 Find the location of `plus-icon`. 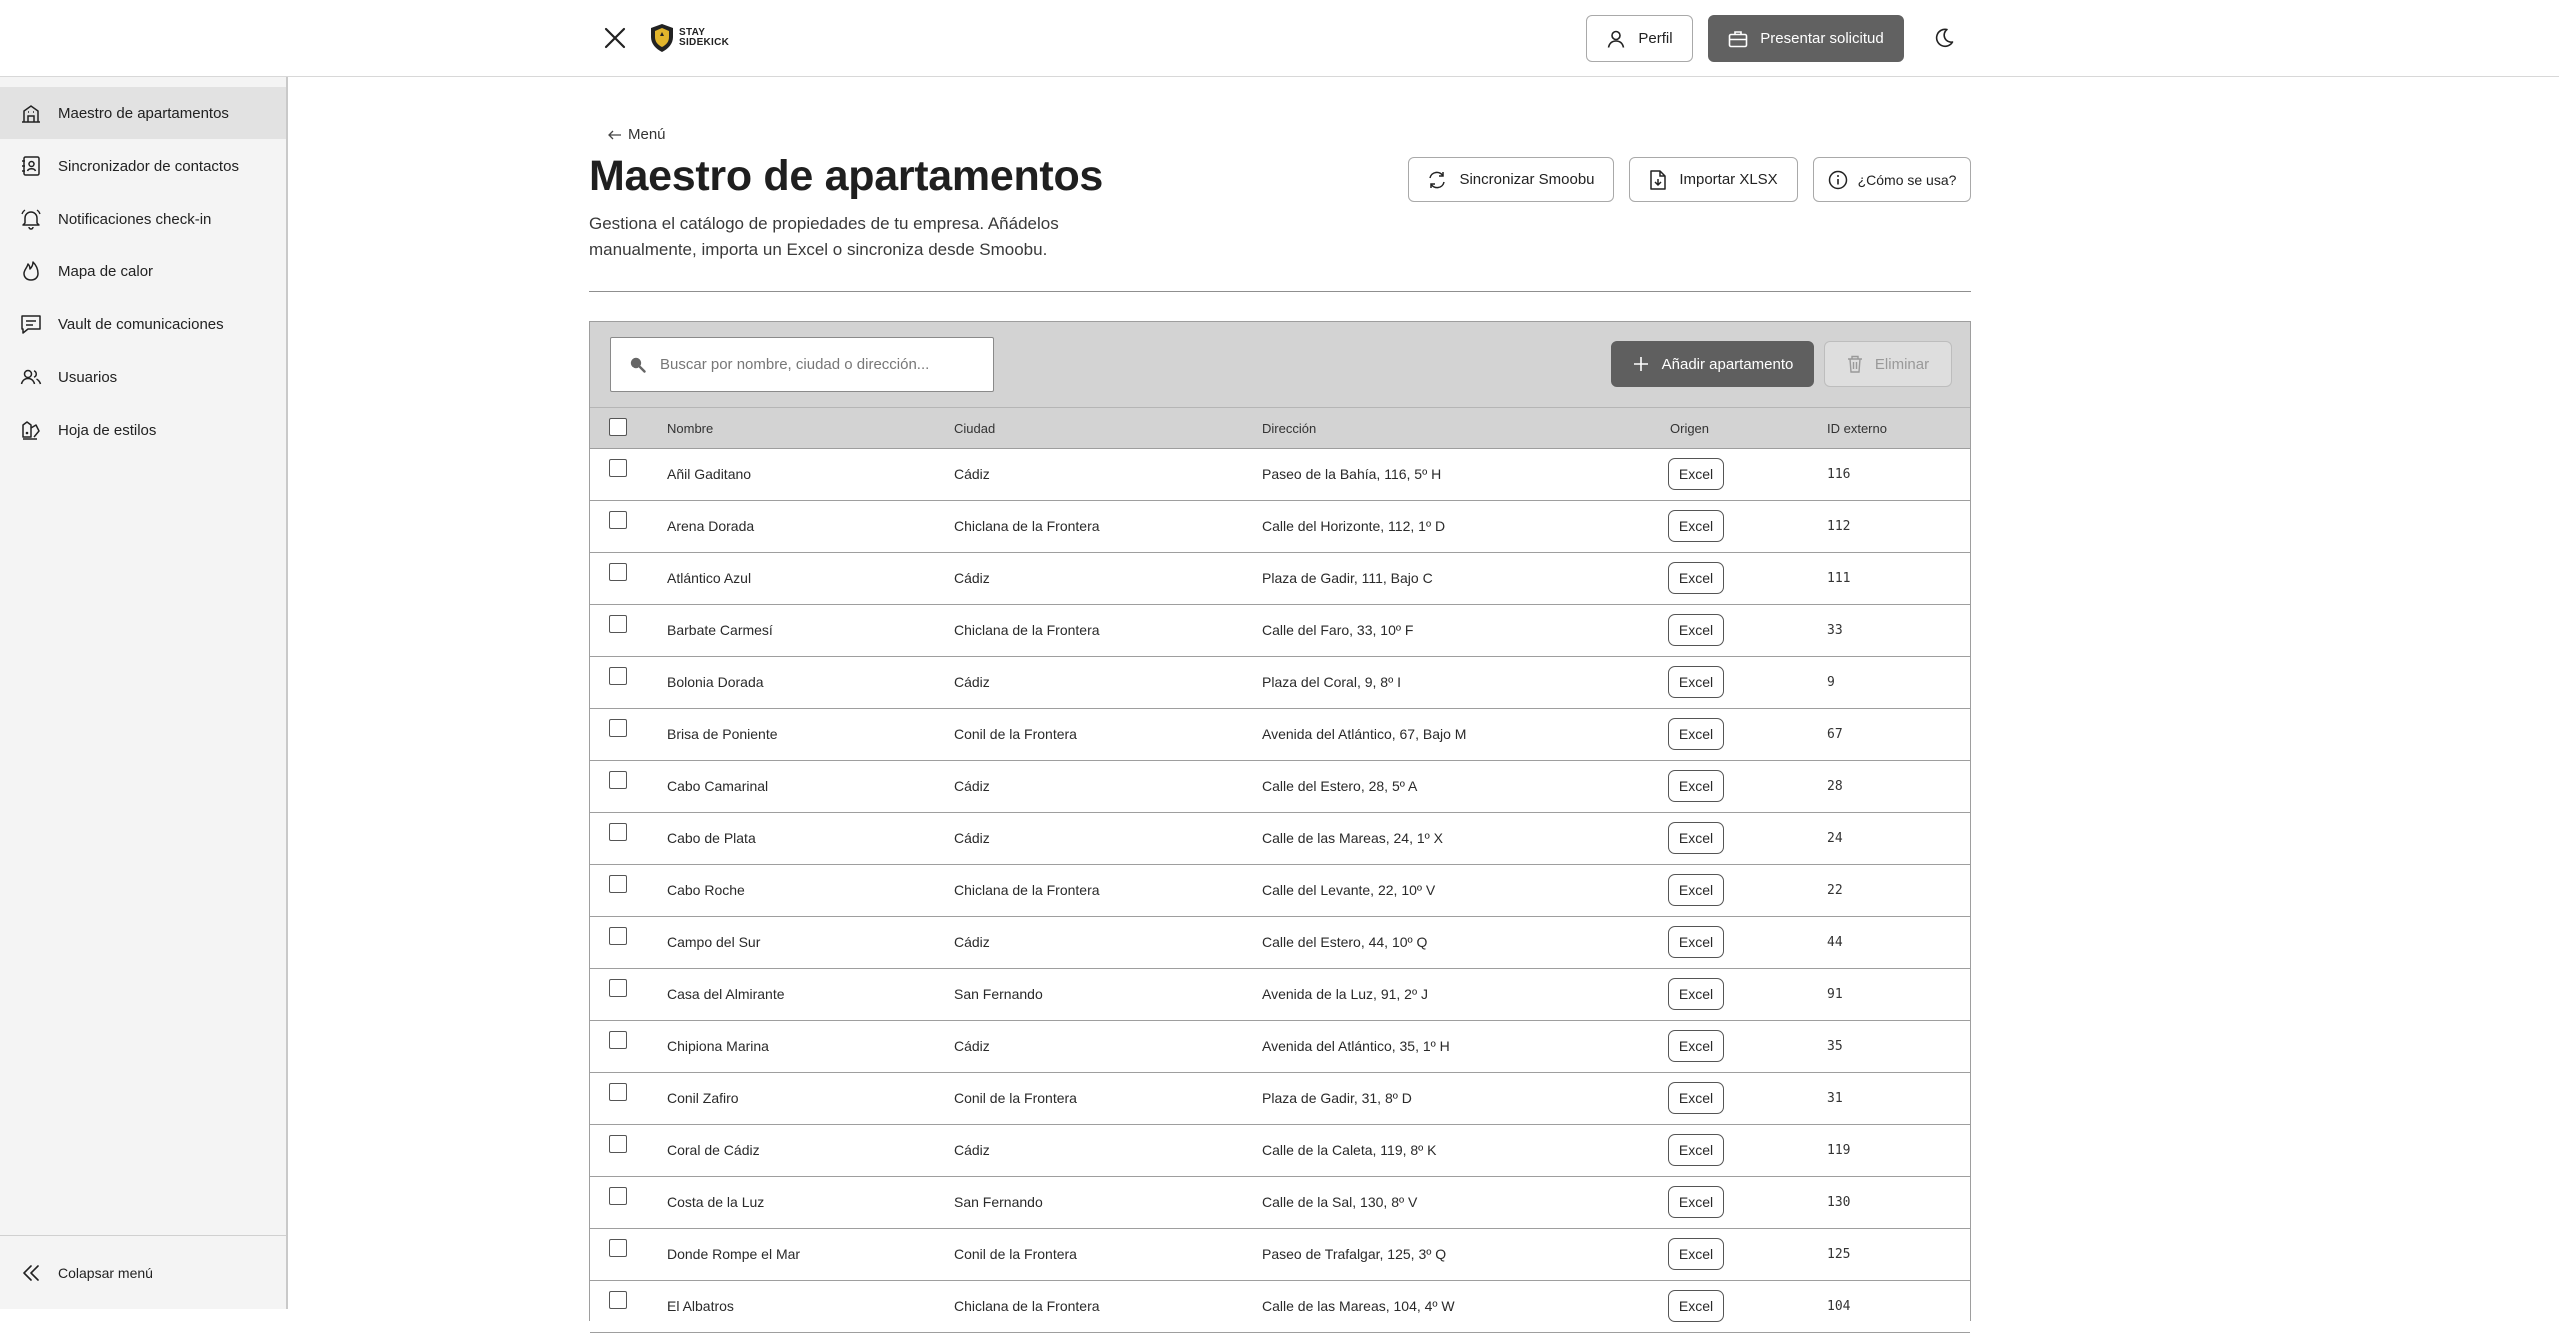

plus-icon is located at coordinates (1640, 364).